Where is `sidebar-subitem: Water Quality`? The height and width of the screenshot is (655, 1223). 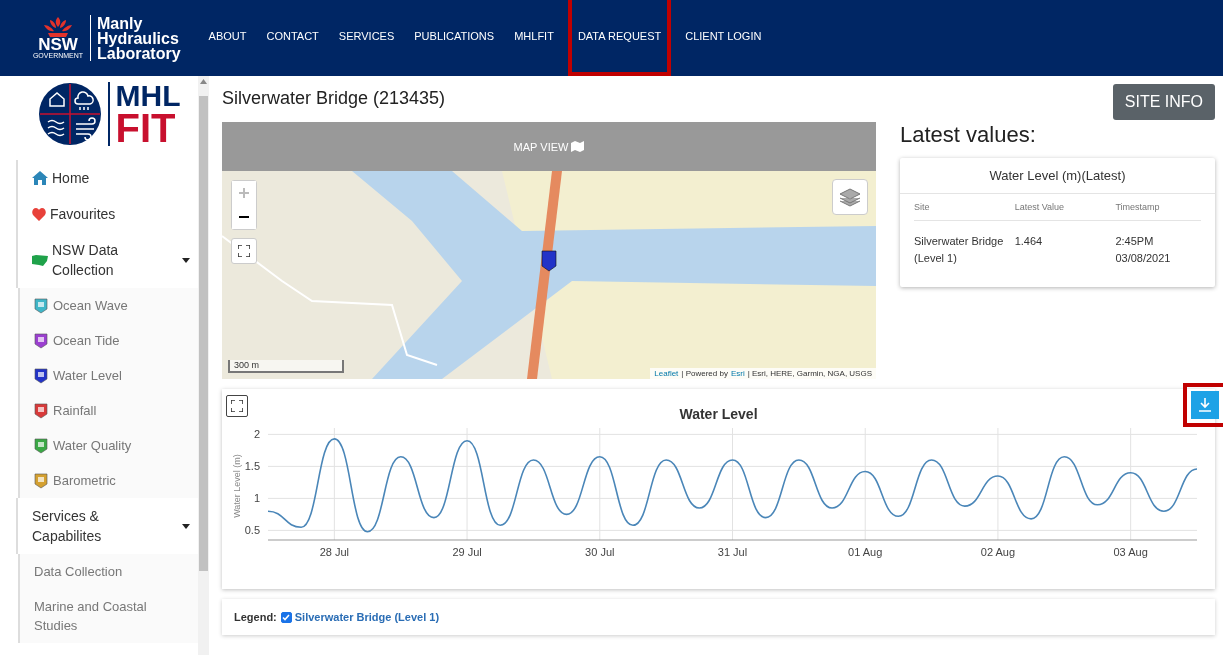
sidebar-subitem: Water Quality is located at coordinates (109, 445).